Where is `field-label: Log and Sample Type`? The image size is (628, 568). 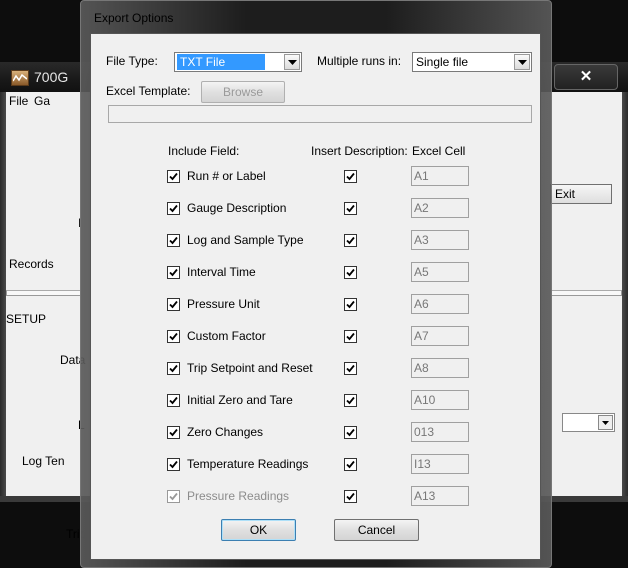
field-label: Log and Sample Type is located at coordinates (245, 240).